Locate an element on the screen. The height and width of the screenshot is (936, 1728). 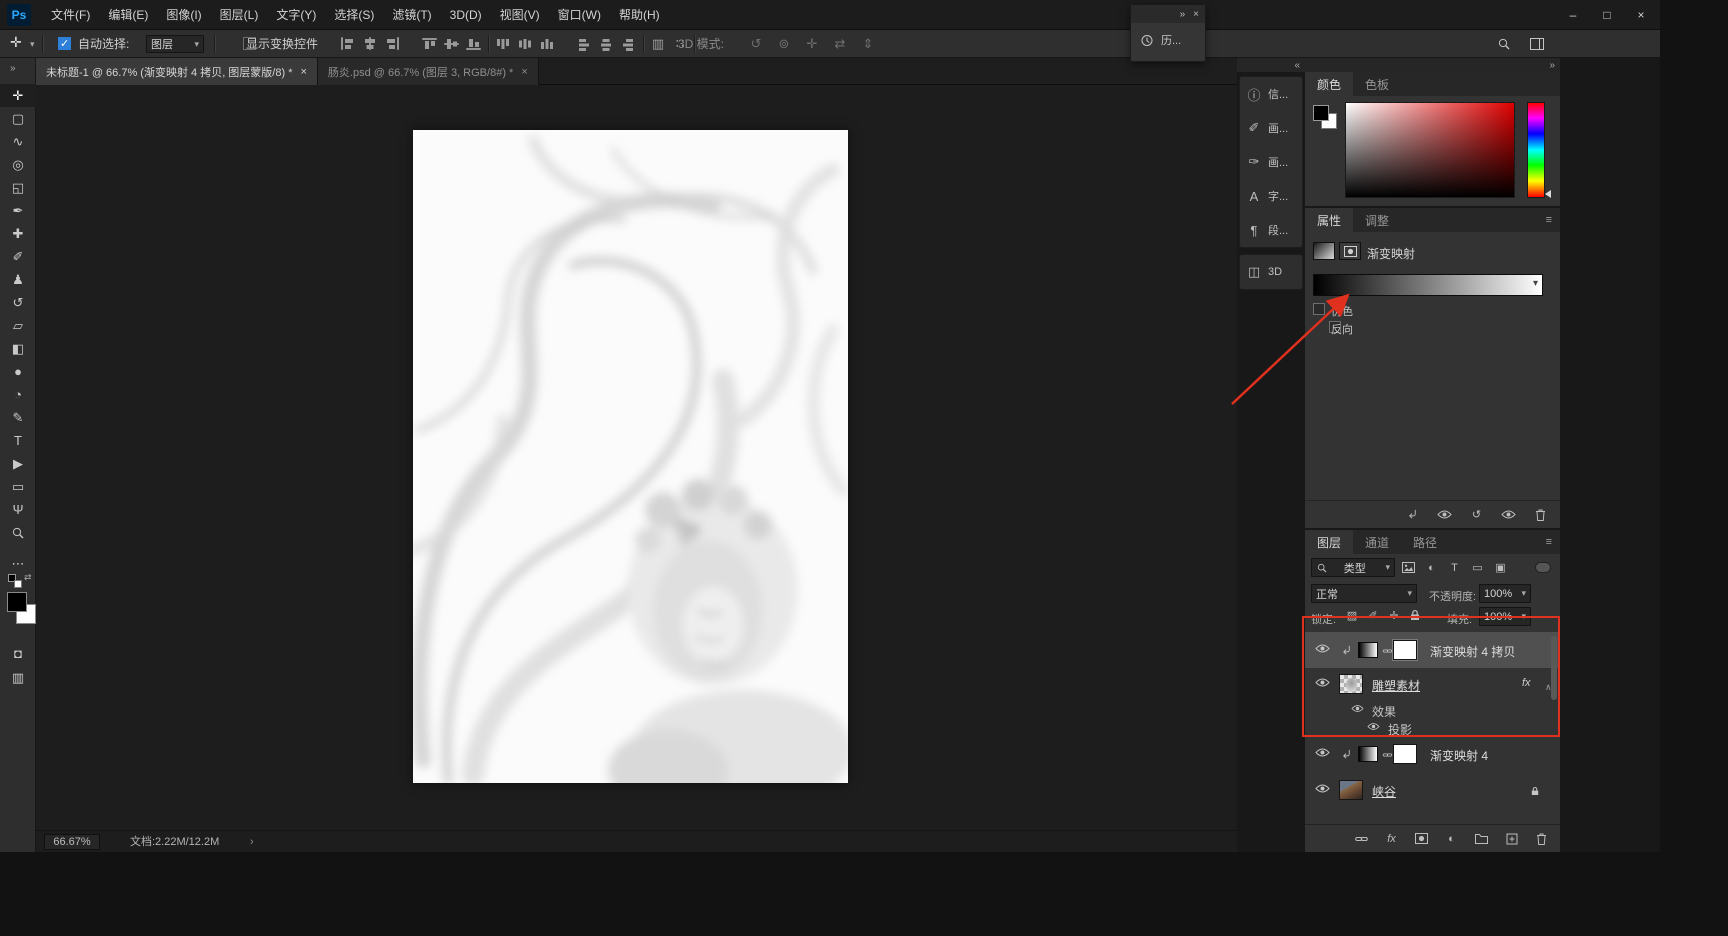
layer-row-sculpture: 雕塑素材 fx is located at coordinates (1432, 684).